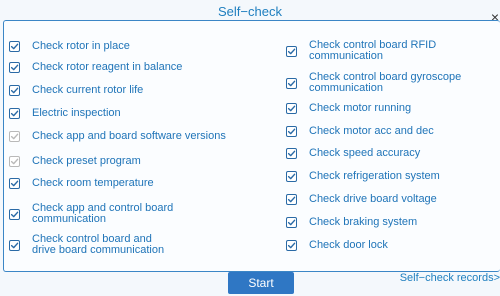 Image resolution: width=500 pixels, height=296 pixels. Describe the element at coordinates (261, 283) in the screenshot. I see `start-button: Start` at that location.